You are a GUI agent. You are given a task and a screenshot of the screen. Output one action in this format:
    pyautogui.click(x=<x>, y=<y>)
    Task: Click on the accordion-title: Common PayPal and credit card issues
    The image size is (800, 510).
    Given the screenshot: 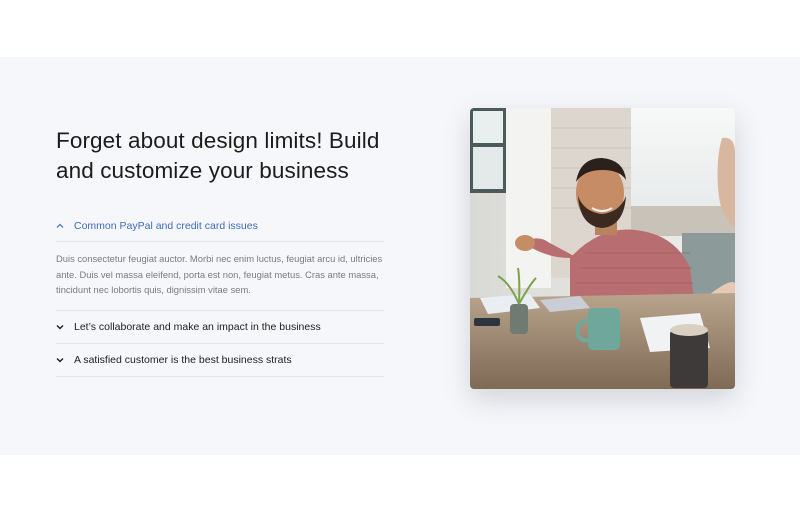 What is the action you would take?
    pyautogui.click(x=166, y=225)
    